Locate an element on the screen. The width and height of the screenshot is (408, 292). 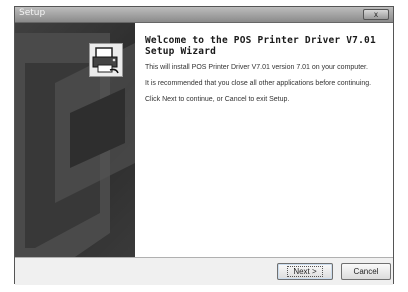
printer-setup-icon is located at coordinates (106, 60).